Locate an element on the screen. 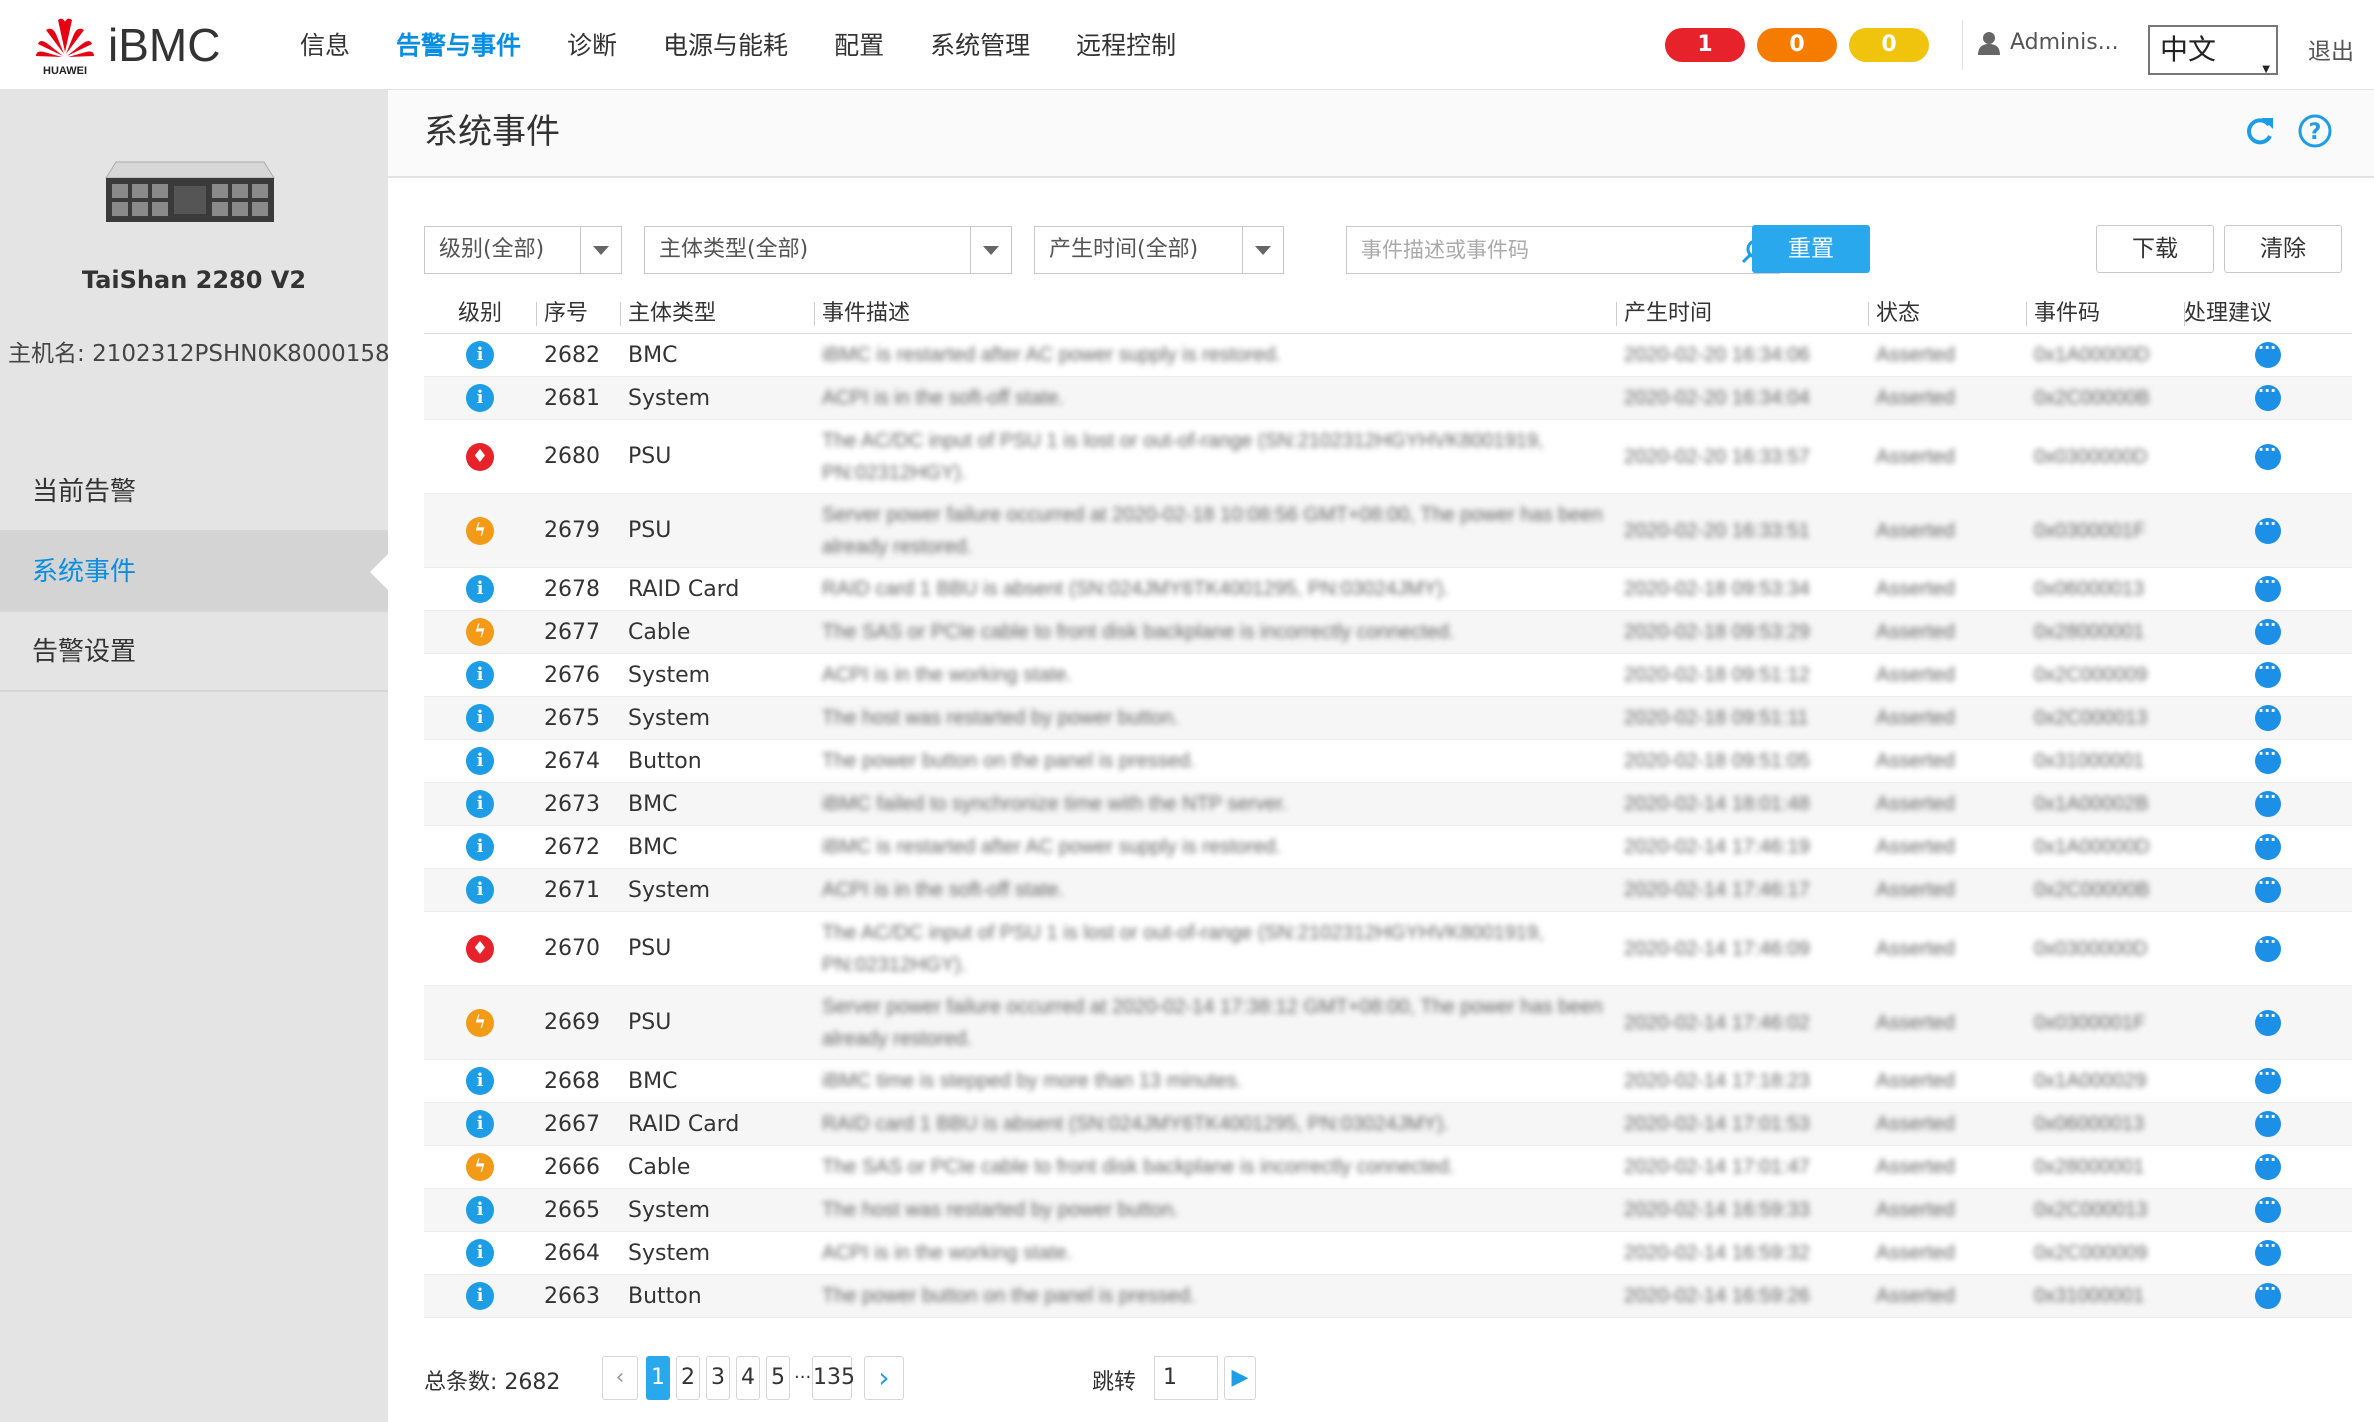 Image resolution: width=2374 pixels, height=1422 pixels. nav-alarms-events: 告警与事件 is located at coordinates (458, 45).